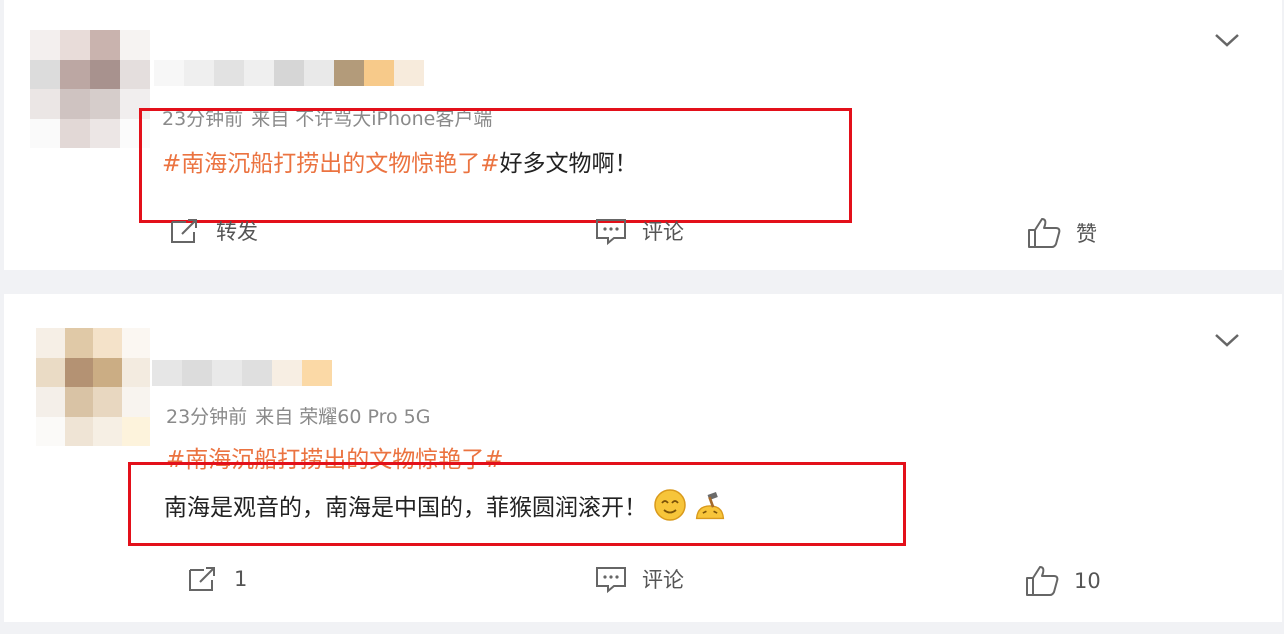  I want to click on post-meta: 23分钟前 来自 荣耀60 Pro 5G, so click(298, 415).